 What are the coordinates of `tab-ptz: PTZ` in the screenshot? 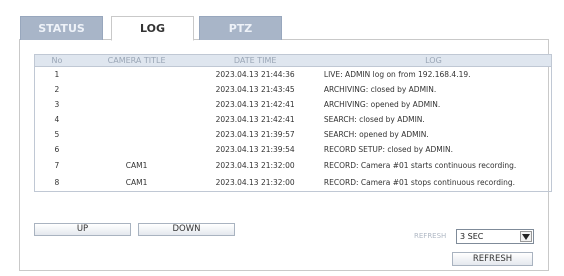 It's located at (240, 28).